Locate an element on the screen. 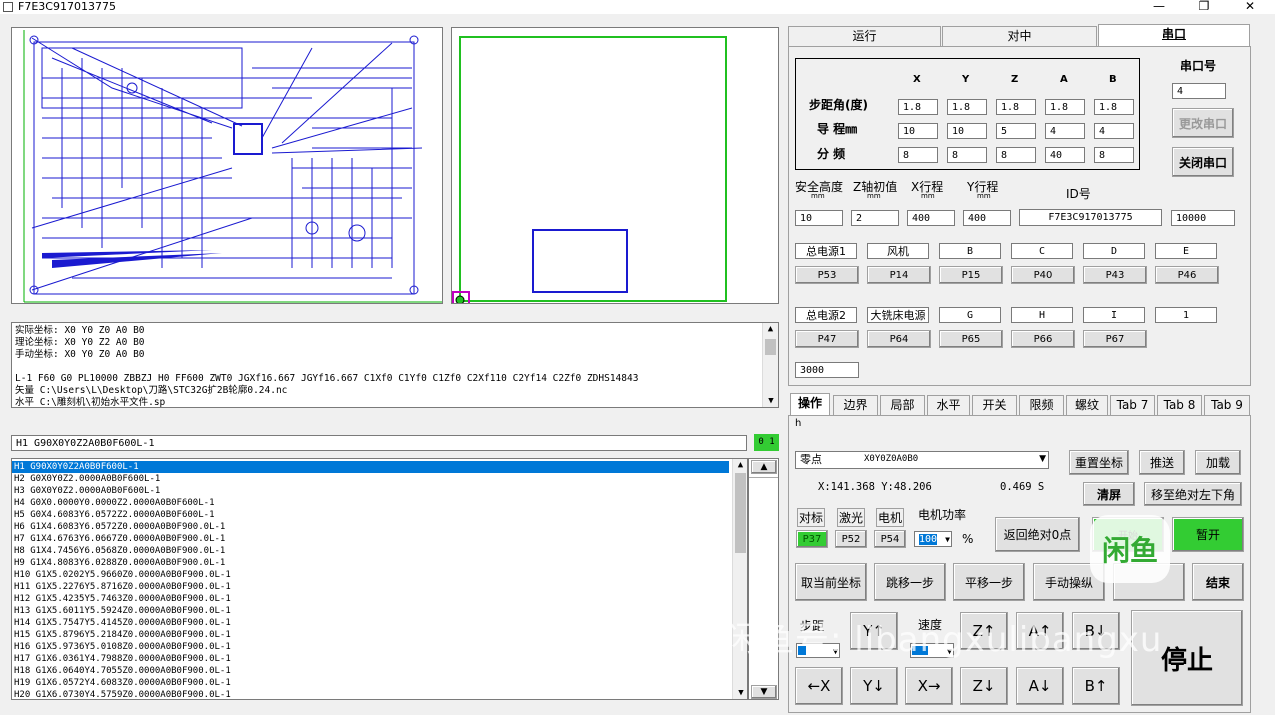 Image resolution: width=1275 pixels, height=715 pixels. b-up-button: B↑ is located at coordinates (1096, 686).